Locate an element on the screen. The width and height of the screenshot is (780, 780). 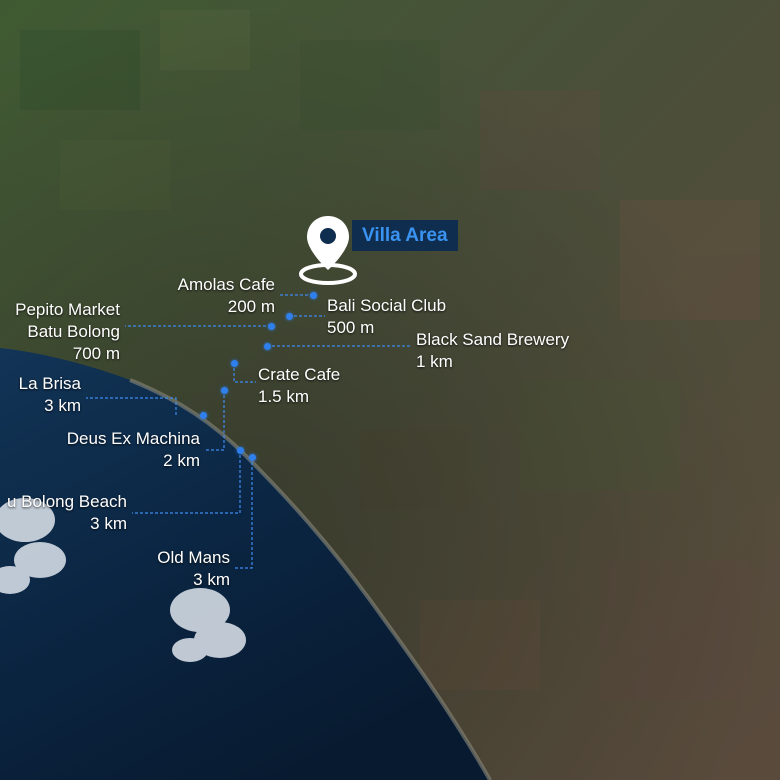
villa-area-label: Villa Area is located at coordinates (405, 235).